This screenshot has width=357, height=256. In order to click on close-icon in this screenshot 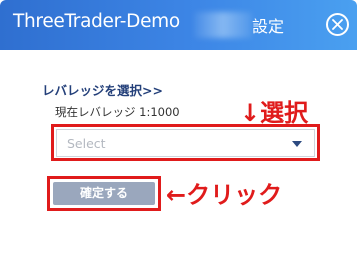, I will do `click(337, 24)`.